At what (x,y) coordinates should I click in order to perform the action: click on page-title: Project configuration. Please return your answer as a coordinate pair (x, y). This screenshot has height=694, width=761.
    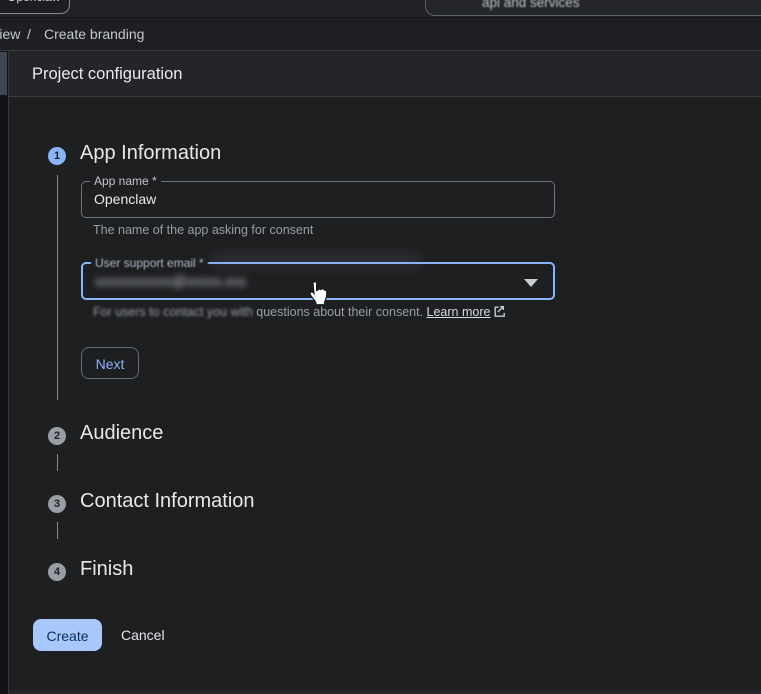
    Looking at the image, I should click on (107, 74).